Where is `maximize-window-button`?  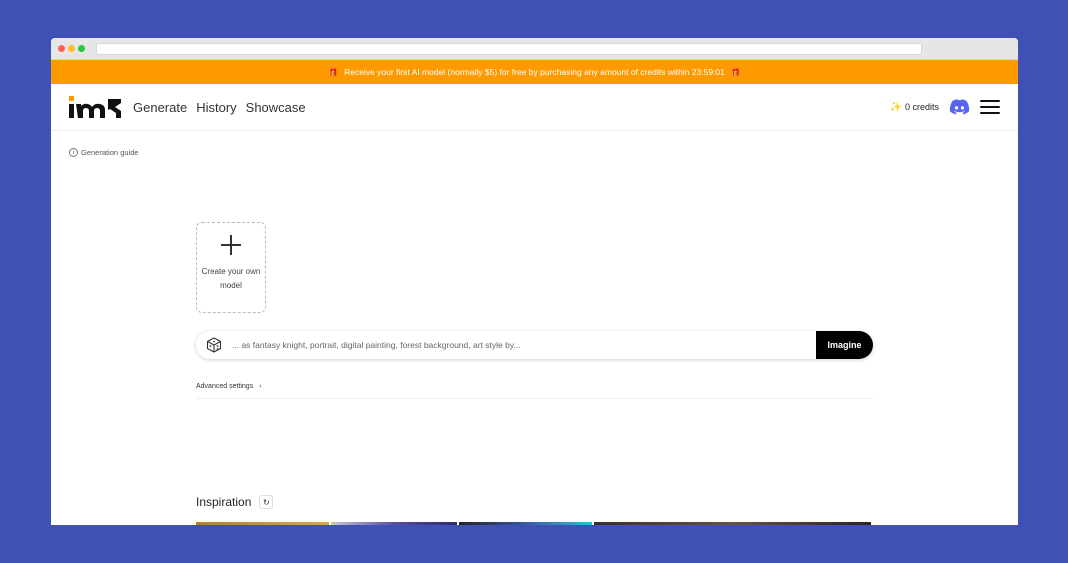 maximize-window-button is located at coordinates (81, 48).